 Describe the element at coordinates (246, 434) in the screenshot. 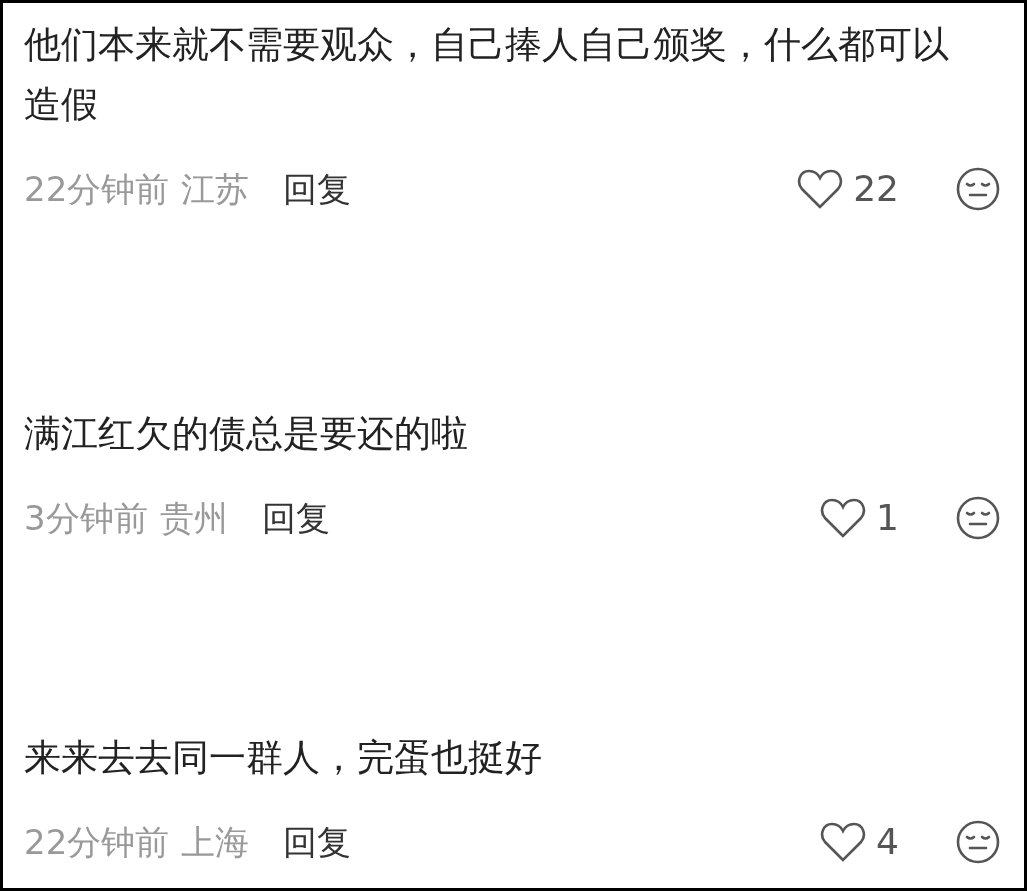

I see `comment-text: 满江红欠的债总是要还的啦` at that location.